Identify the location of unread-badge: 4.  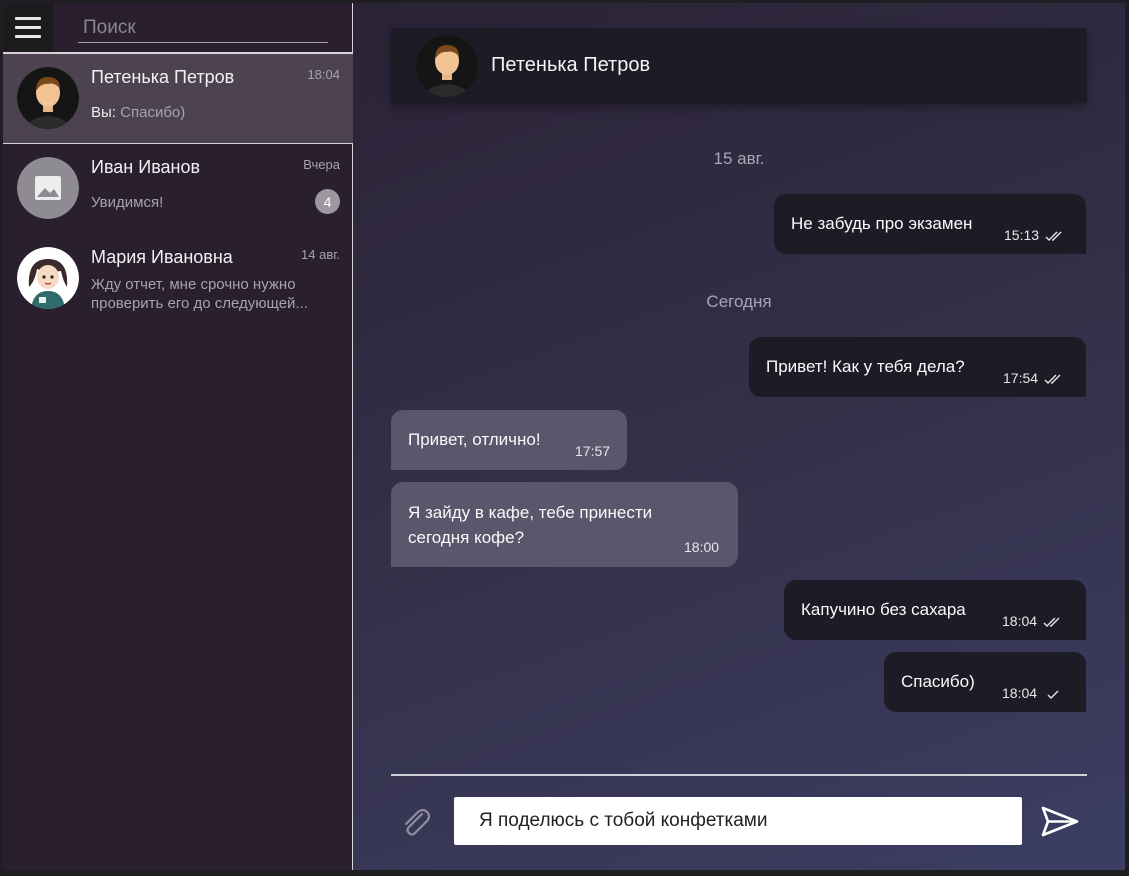
(327, 201).